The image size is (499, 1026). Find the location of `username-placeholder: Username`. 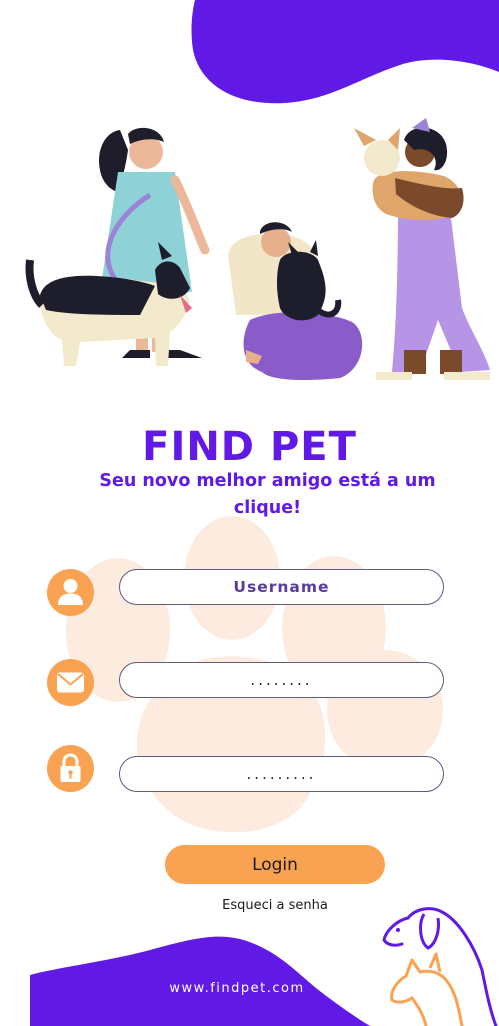

username-placeholder: Username is located at coordinates (281, 587).